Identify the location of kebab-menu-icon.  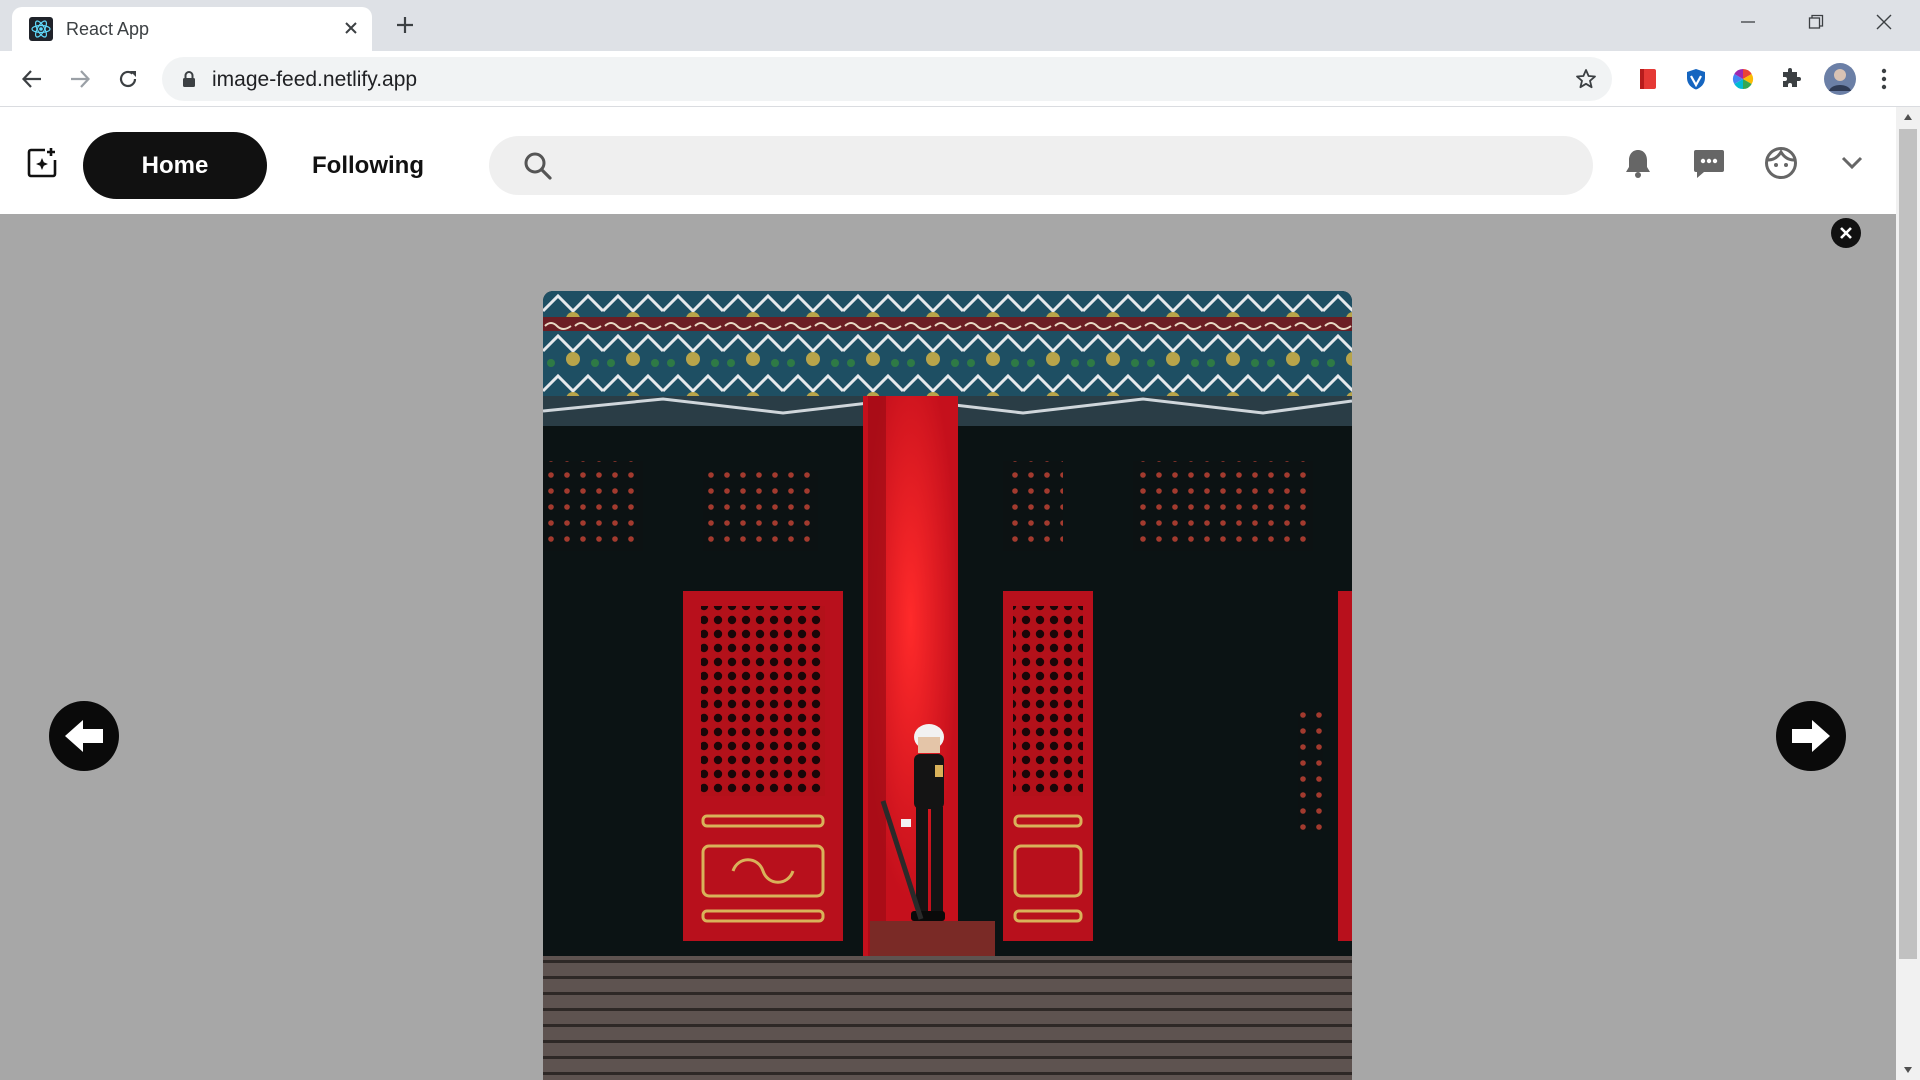
(1884, 79).